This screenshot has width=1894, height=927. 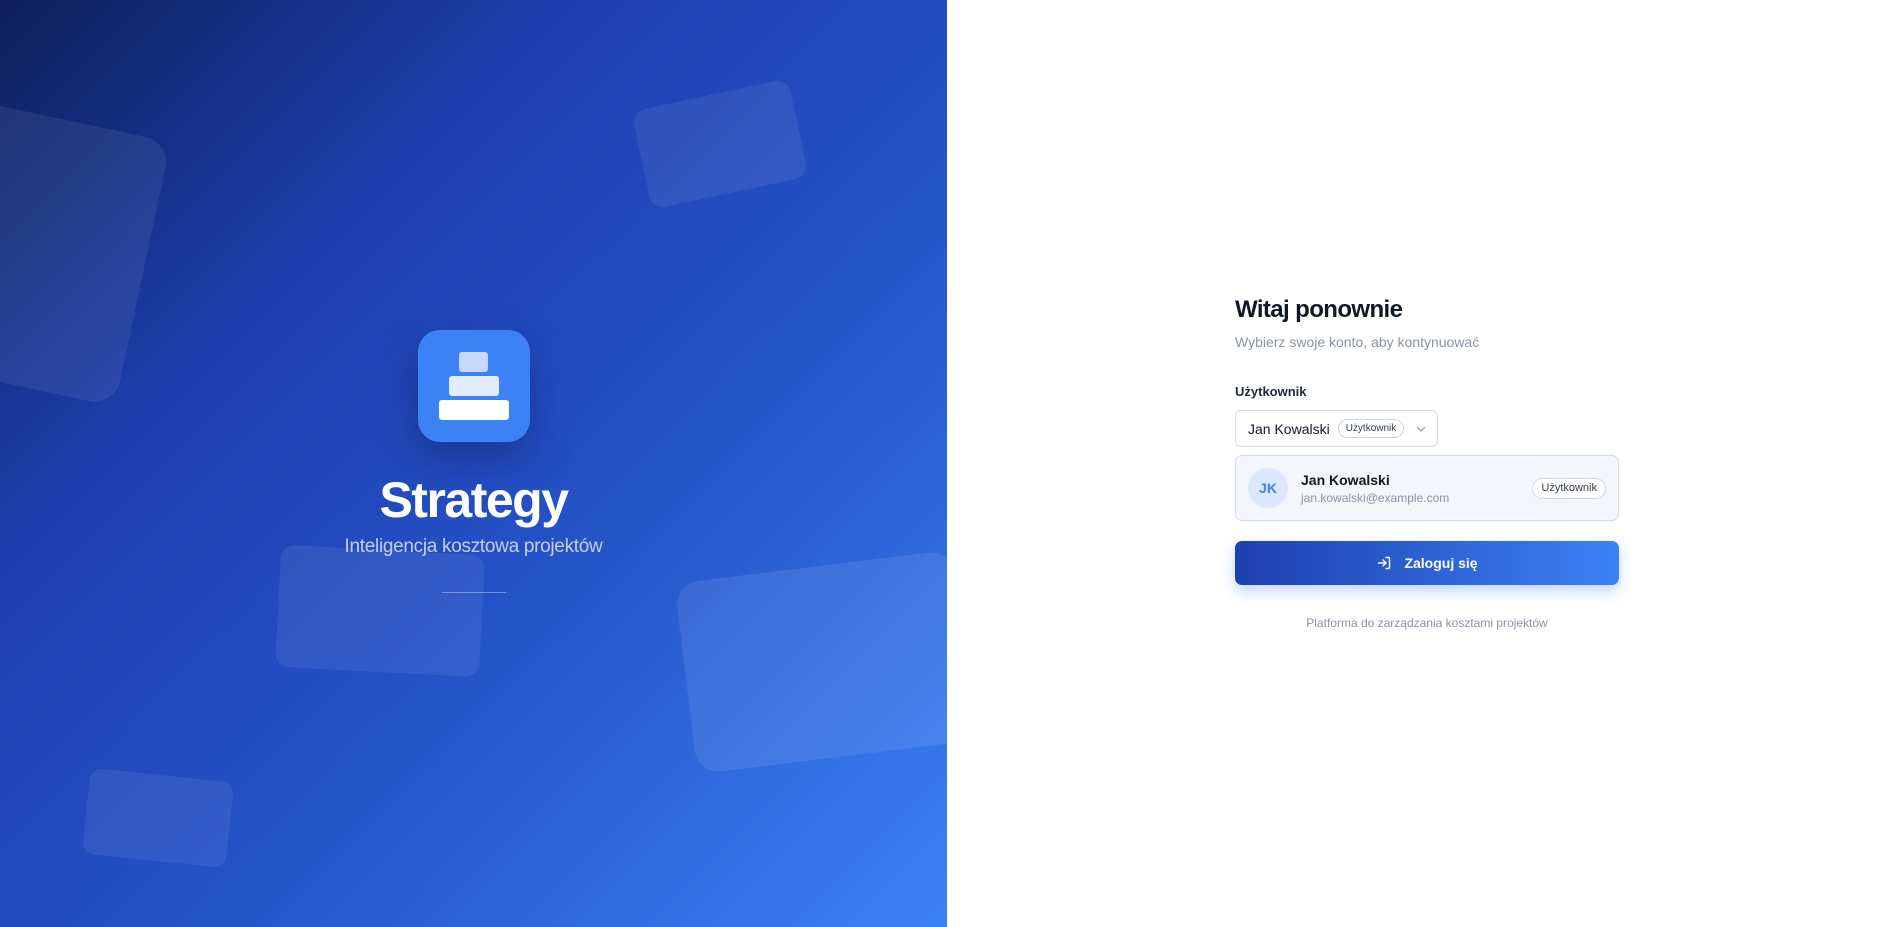 I want to click on brand-block: Strategy Inteligencja kosztowa projektów, so click(x=473, y=461).